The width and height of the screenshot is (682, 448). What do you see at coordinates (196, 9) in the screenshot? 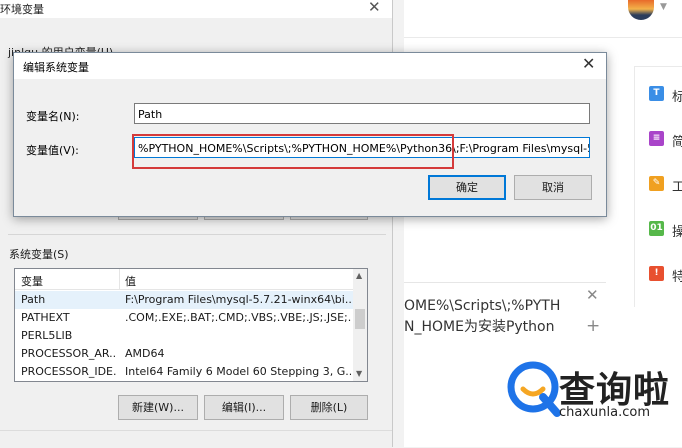
I see `window-titlebar: 环境变量 ✕` at bounding box center [196, 9].